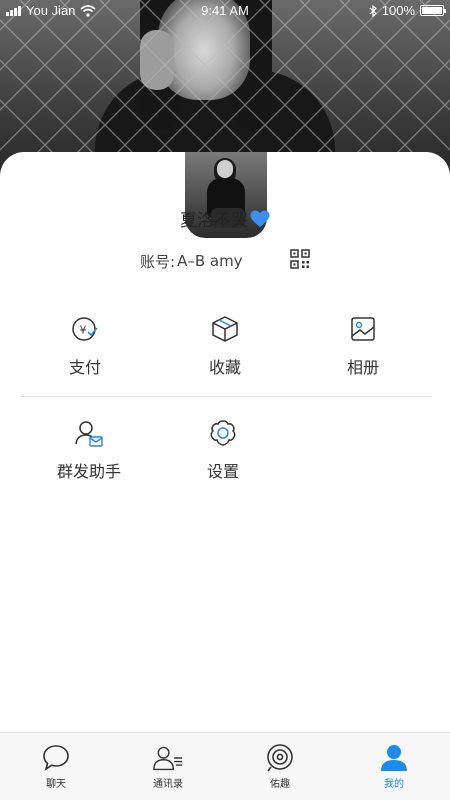  Describe the element at coordinates (363, 346) in the screenshot. I see `feature-album: 相册` at that location.